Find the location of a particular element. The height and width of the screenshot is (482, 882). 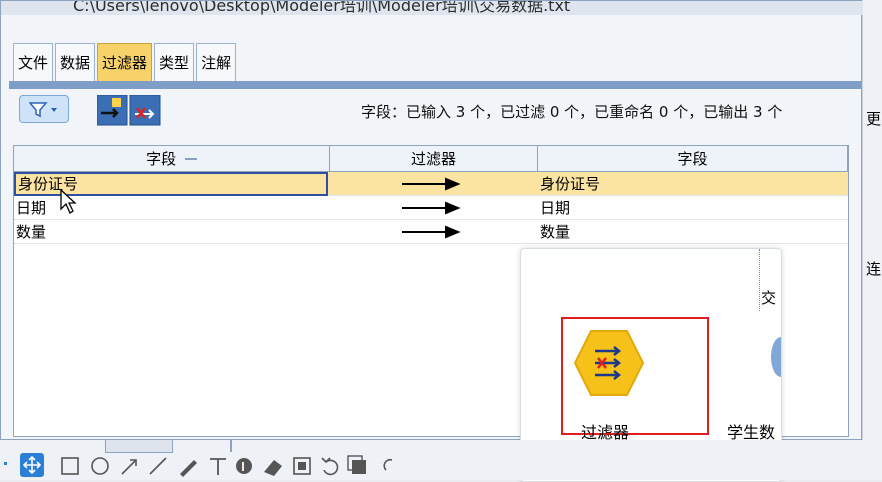

dialog-tabs: 文件 数据 过滤器 类型 注解 is located at coordinates (125, 62).